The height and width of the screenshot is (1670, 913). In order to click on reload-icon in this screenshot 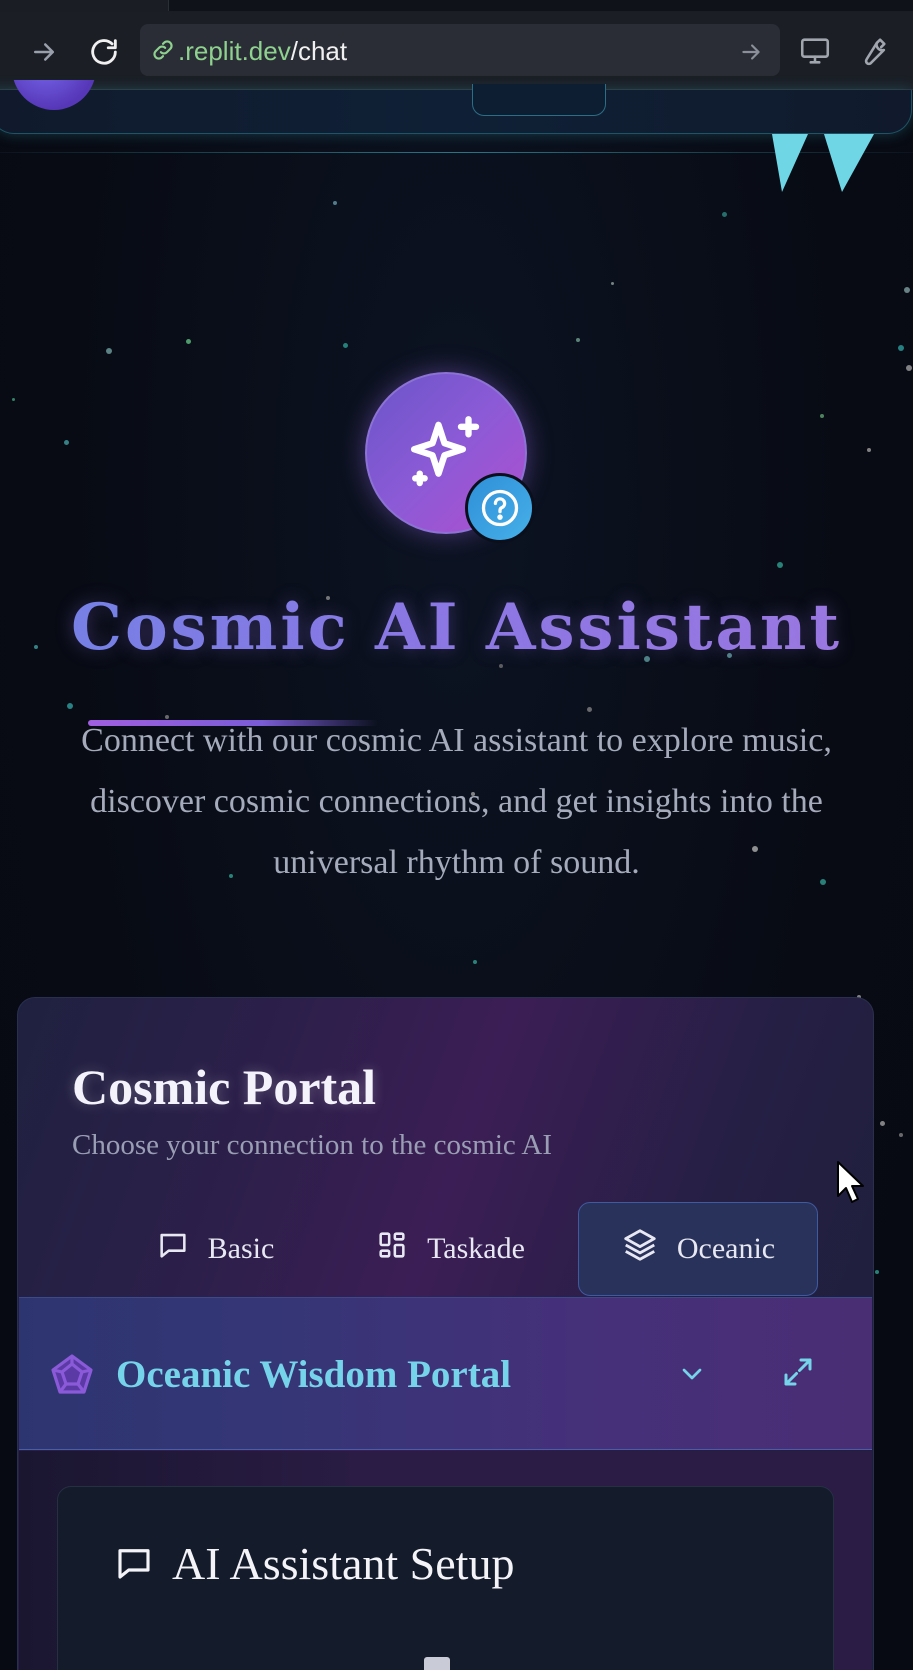, I will do `click(104, 52)`.